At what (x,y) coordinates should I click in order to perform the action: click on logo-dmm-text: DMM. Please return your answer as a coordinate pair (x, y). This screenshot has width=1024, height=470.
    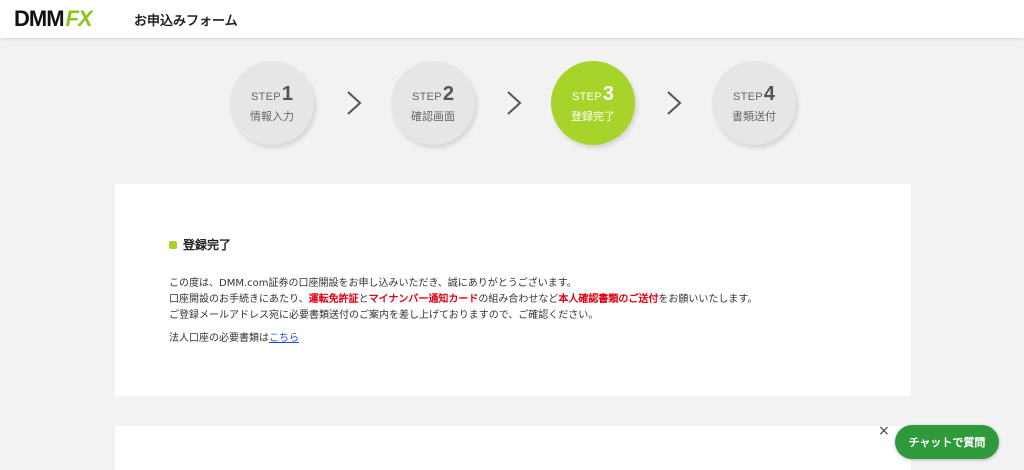
    Looking at the image, I should click on (39, 18).